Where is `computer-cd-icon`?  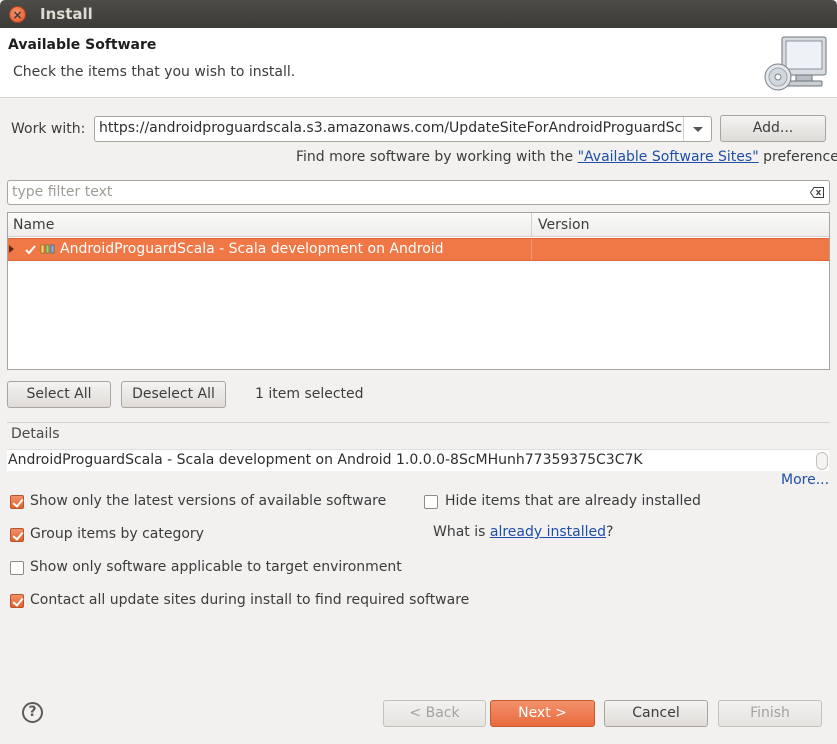
computer-cd-icon is located at coordinates (795, 63).